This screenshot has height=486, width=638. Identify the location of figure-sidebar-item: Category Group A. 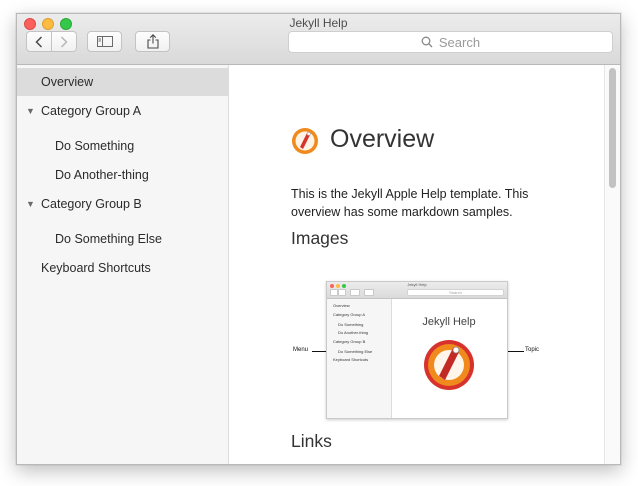
(349, 314).